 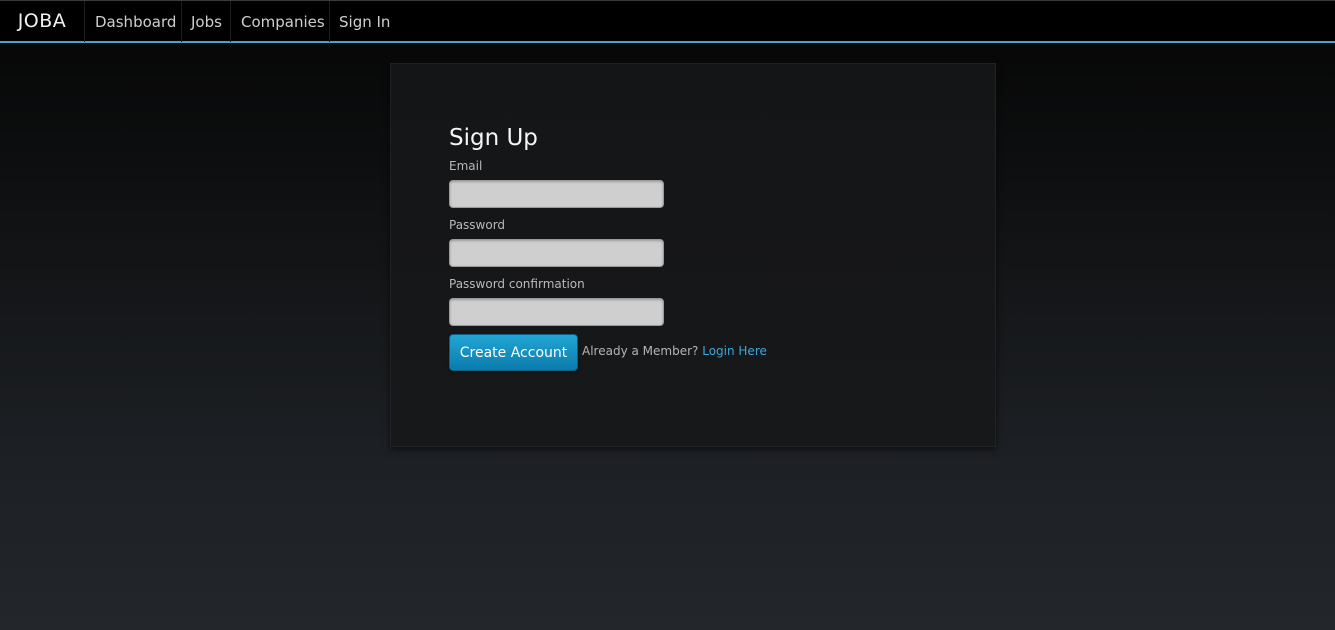 What do you see at coordinates (556, 312) in the screenshot?
I see `password-confirmation-field` at bounding box center [556, 312].